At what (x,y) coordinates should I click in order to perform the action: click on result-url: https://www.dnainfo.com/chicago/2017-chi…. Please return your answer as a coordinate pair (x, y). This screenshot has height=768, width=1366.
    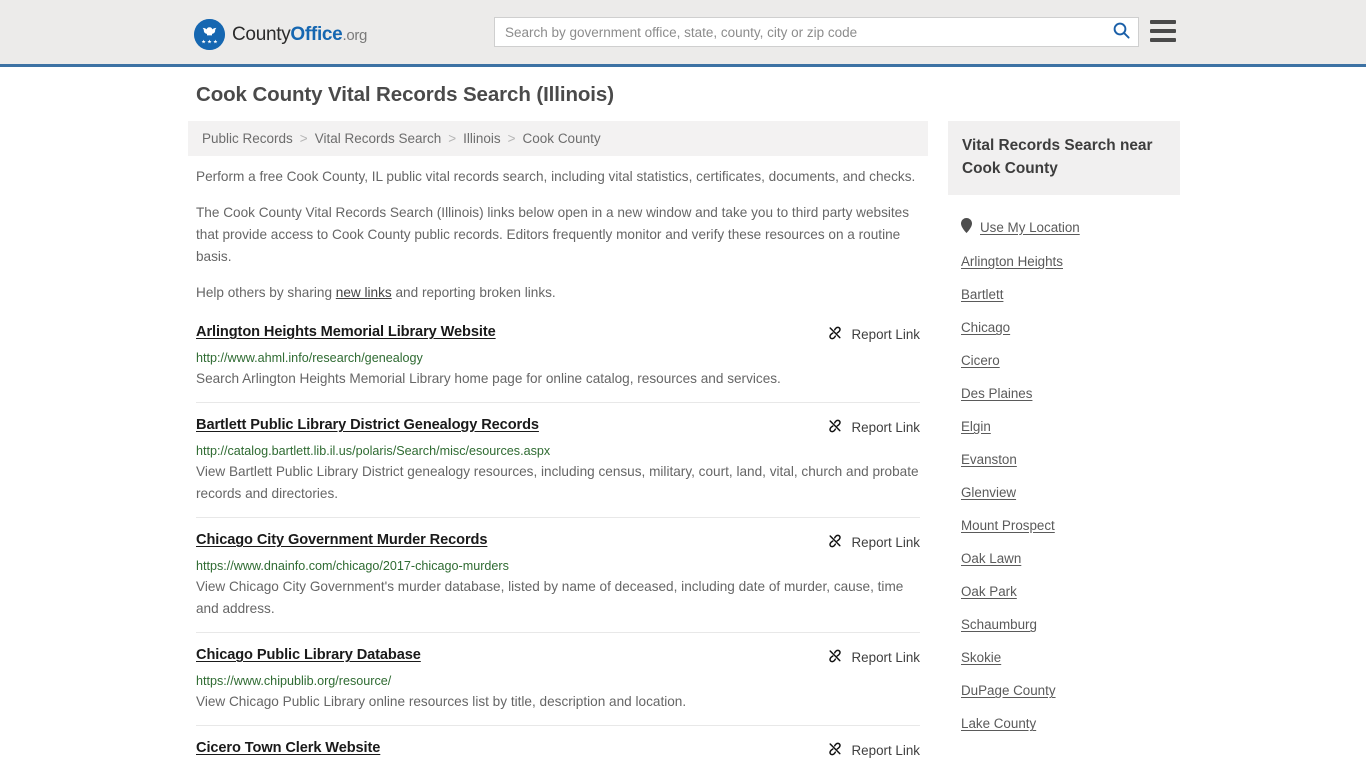
    Looking at the image, I should click on (558, 566).